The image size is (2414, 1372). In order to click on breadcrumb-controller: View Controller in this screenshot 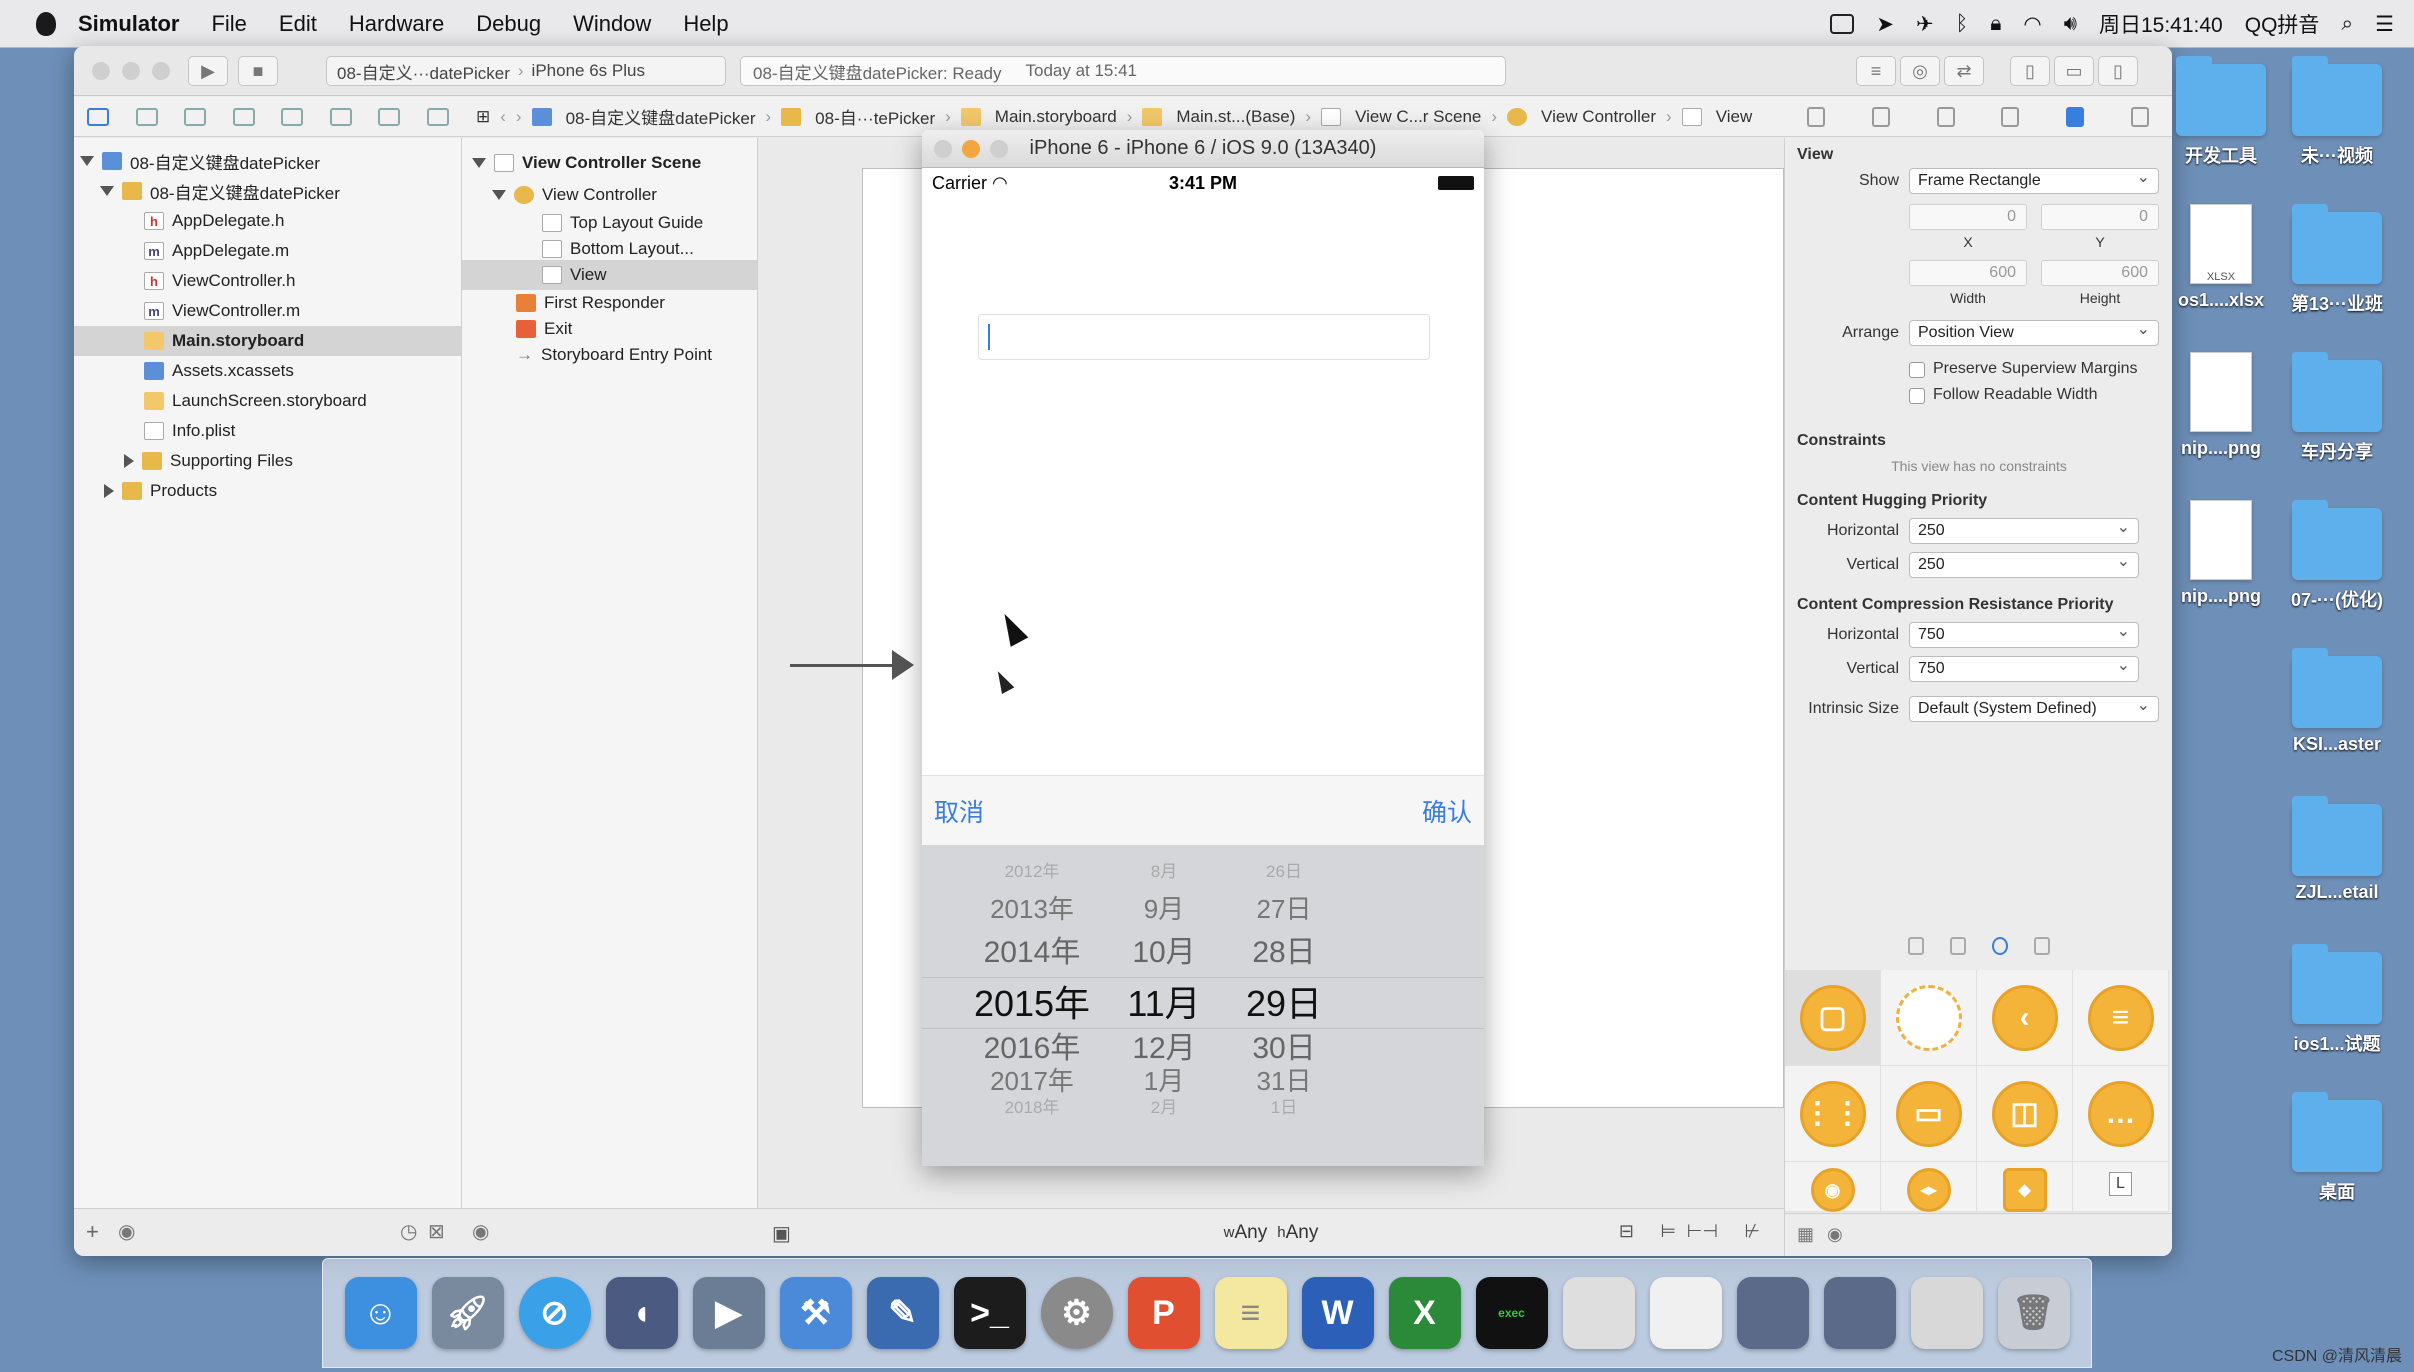, I will do `click(1581, 117)`.